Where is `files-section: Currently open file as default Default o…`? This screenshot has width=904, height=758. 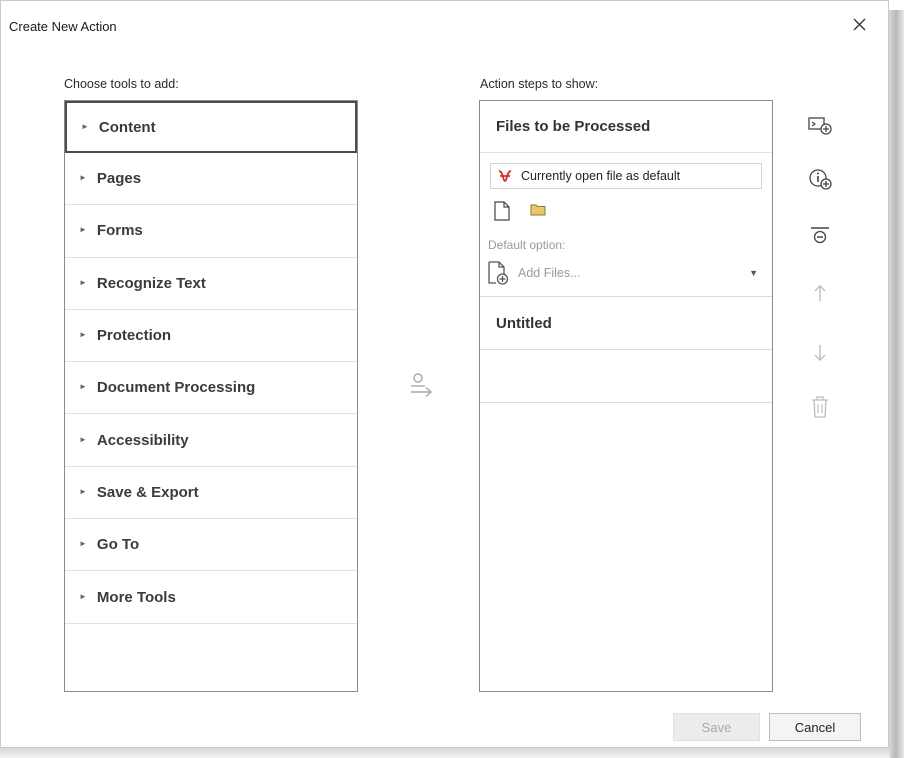 files-section: Currently open file as default Default o… is located at coordinates (626, 225).